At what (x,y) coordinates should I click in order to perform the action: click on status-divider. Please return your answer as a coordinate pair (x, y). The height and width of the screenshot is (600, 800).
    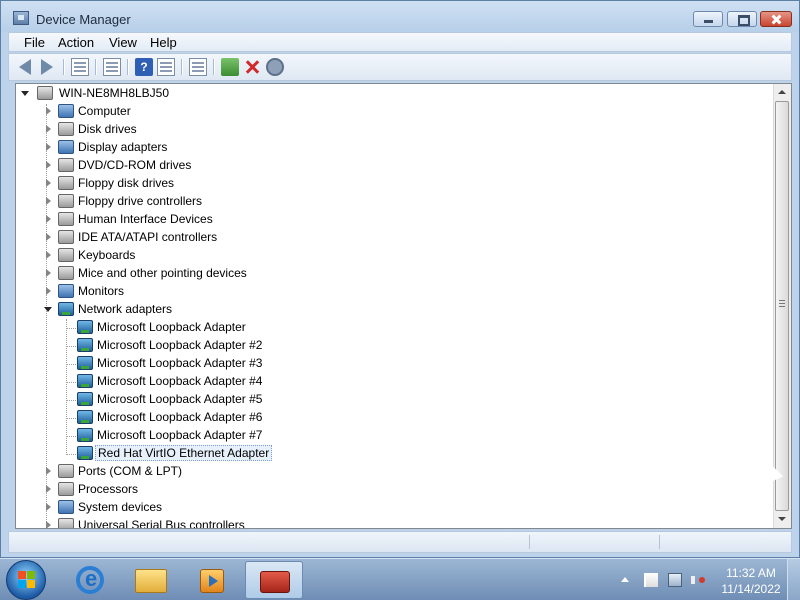
    Looking at the image, I should click on (529, 542).